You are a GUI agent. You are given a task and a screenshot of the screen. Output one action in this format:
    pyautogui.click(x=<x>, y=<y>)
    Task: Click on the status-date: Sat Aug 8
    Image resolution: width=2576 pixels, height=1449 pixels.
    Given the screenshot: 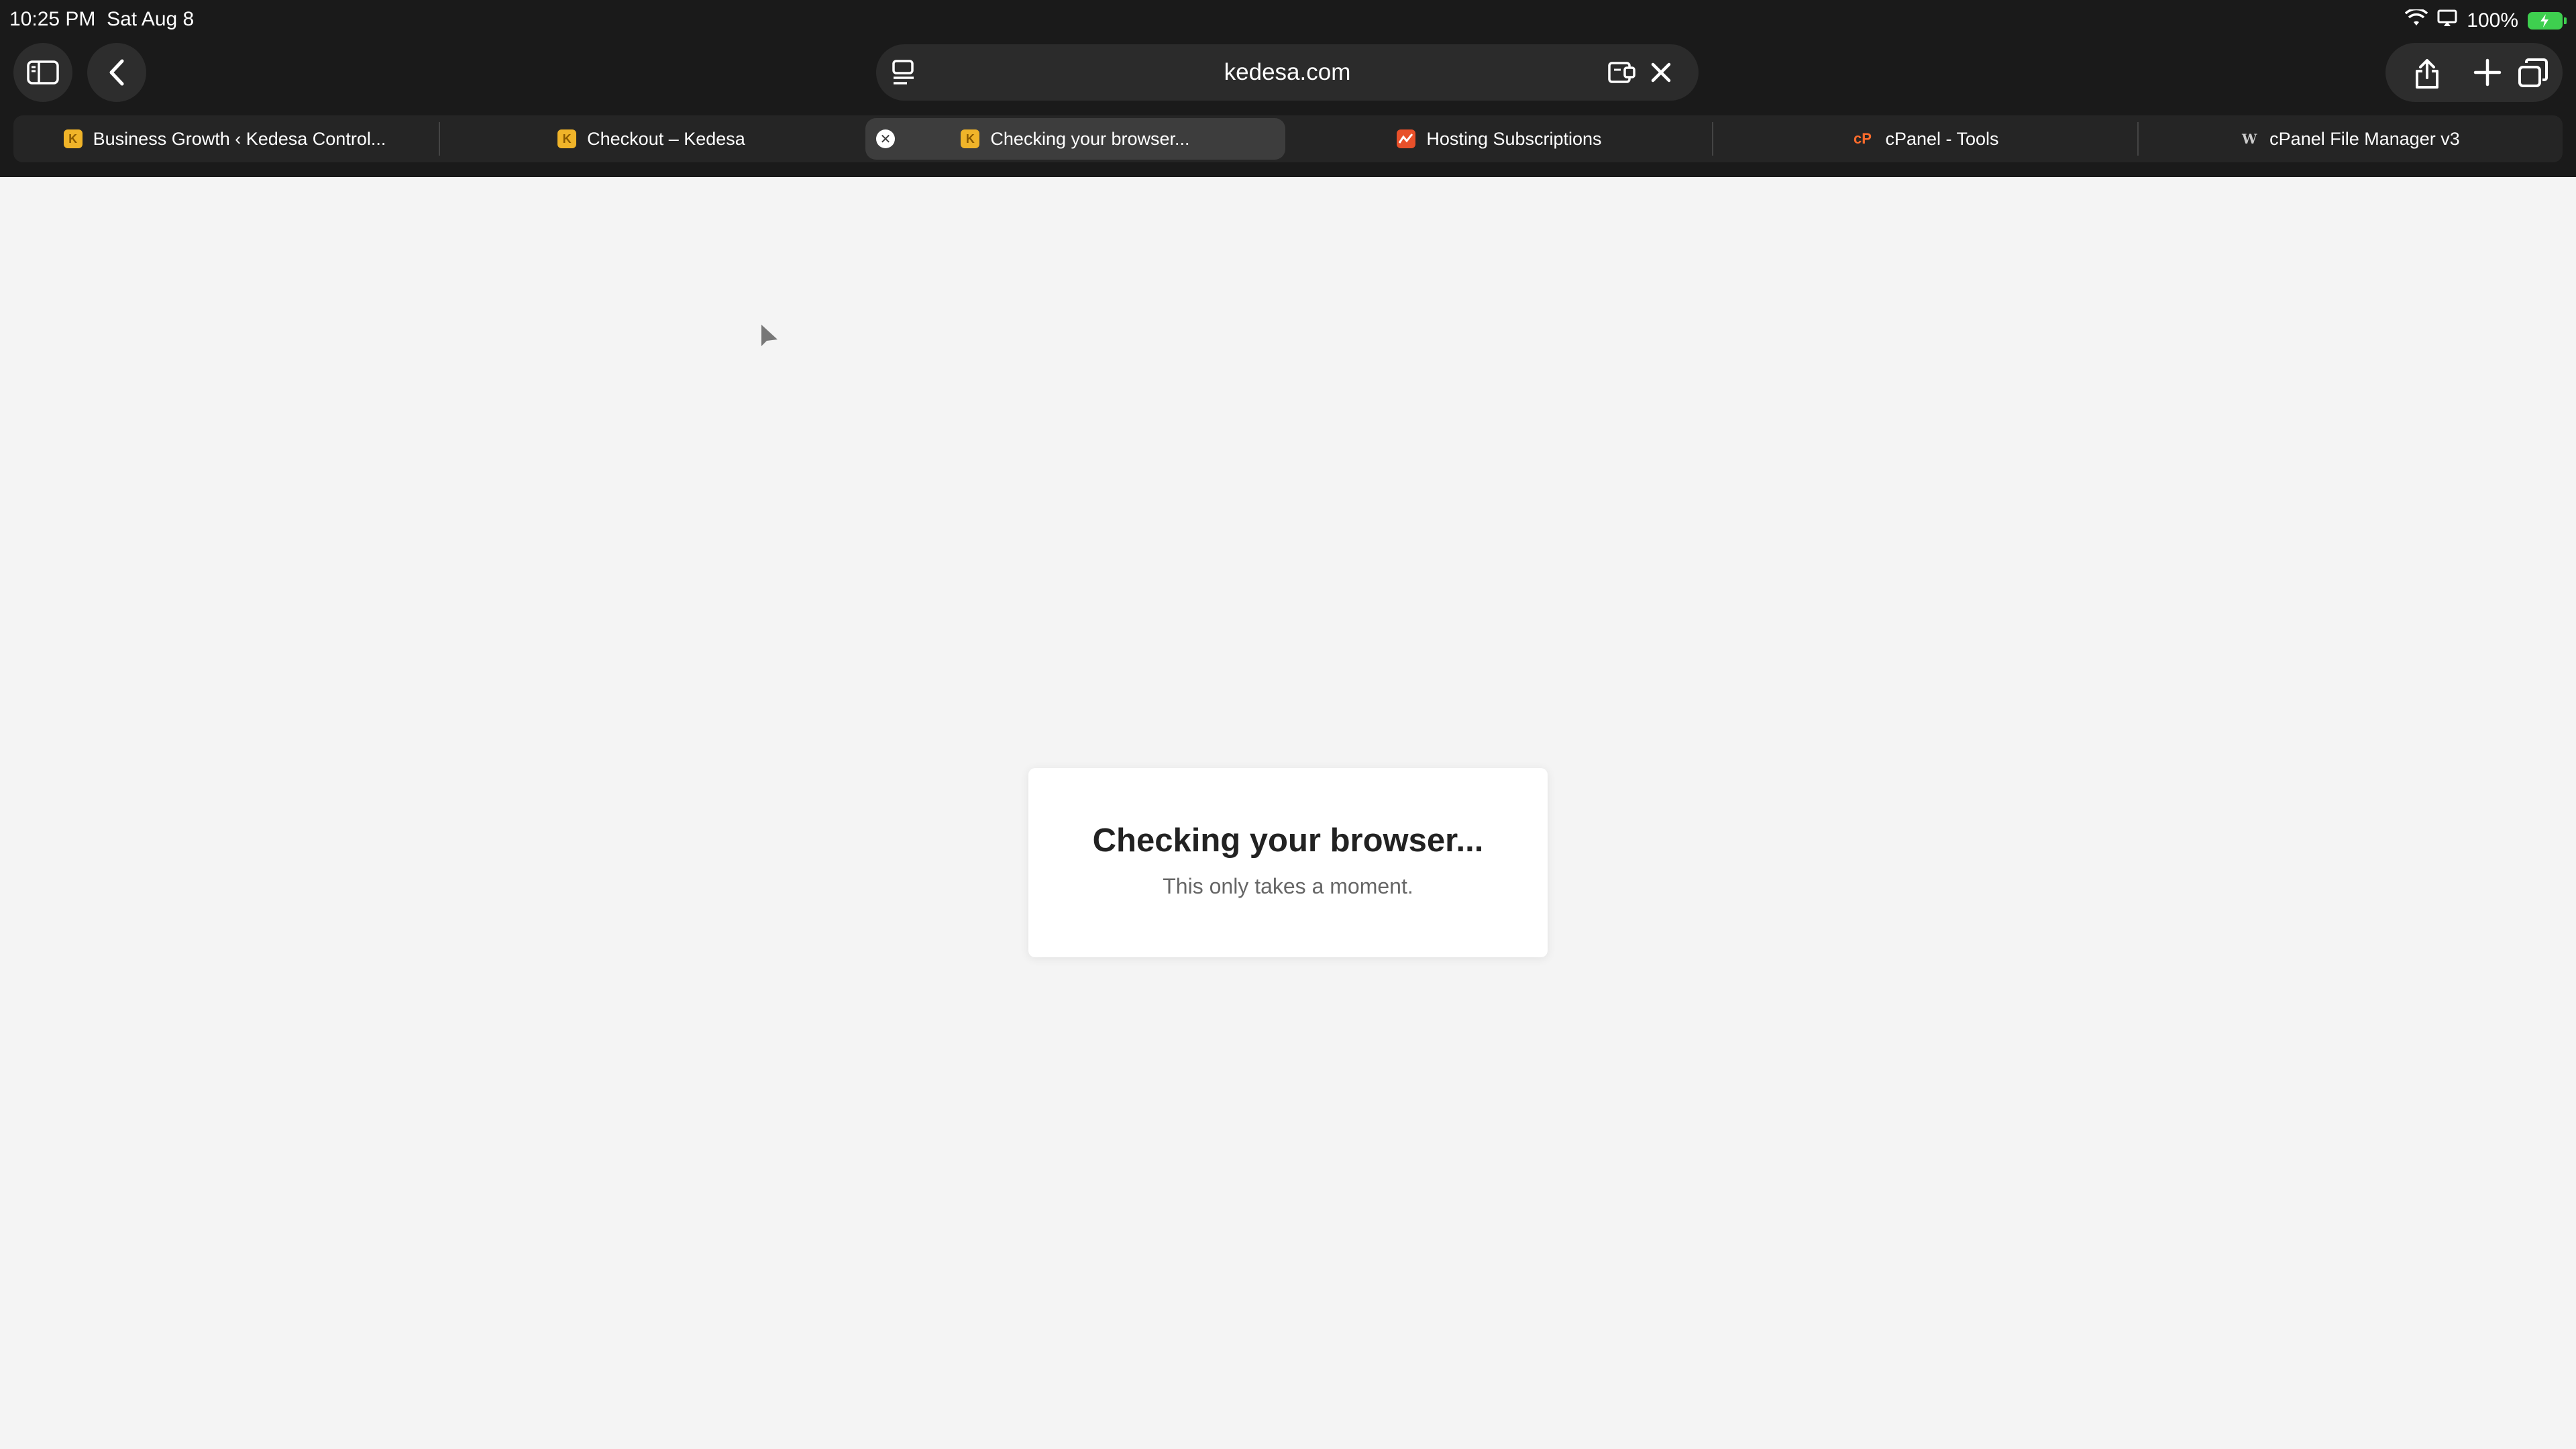 What is the action you would take?
    pyautogui.click(x=151, y=19)
    